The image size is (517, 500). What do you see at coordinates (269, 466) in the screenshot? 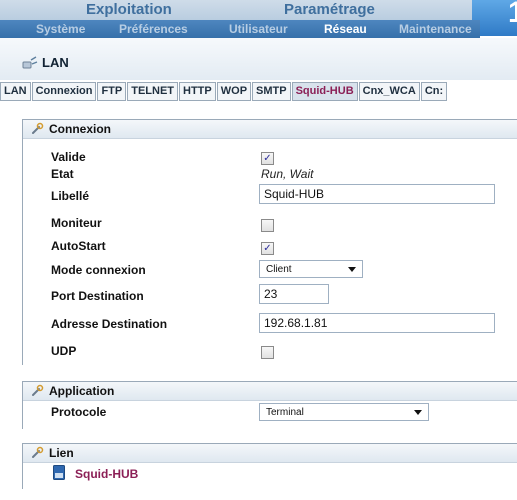
I see `section-lien: Lien Squid-HUB` at bounding box center [269, 466].